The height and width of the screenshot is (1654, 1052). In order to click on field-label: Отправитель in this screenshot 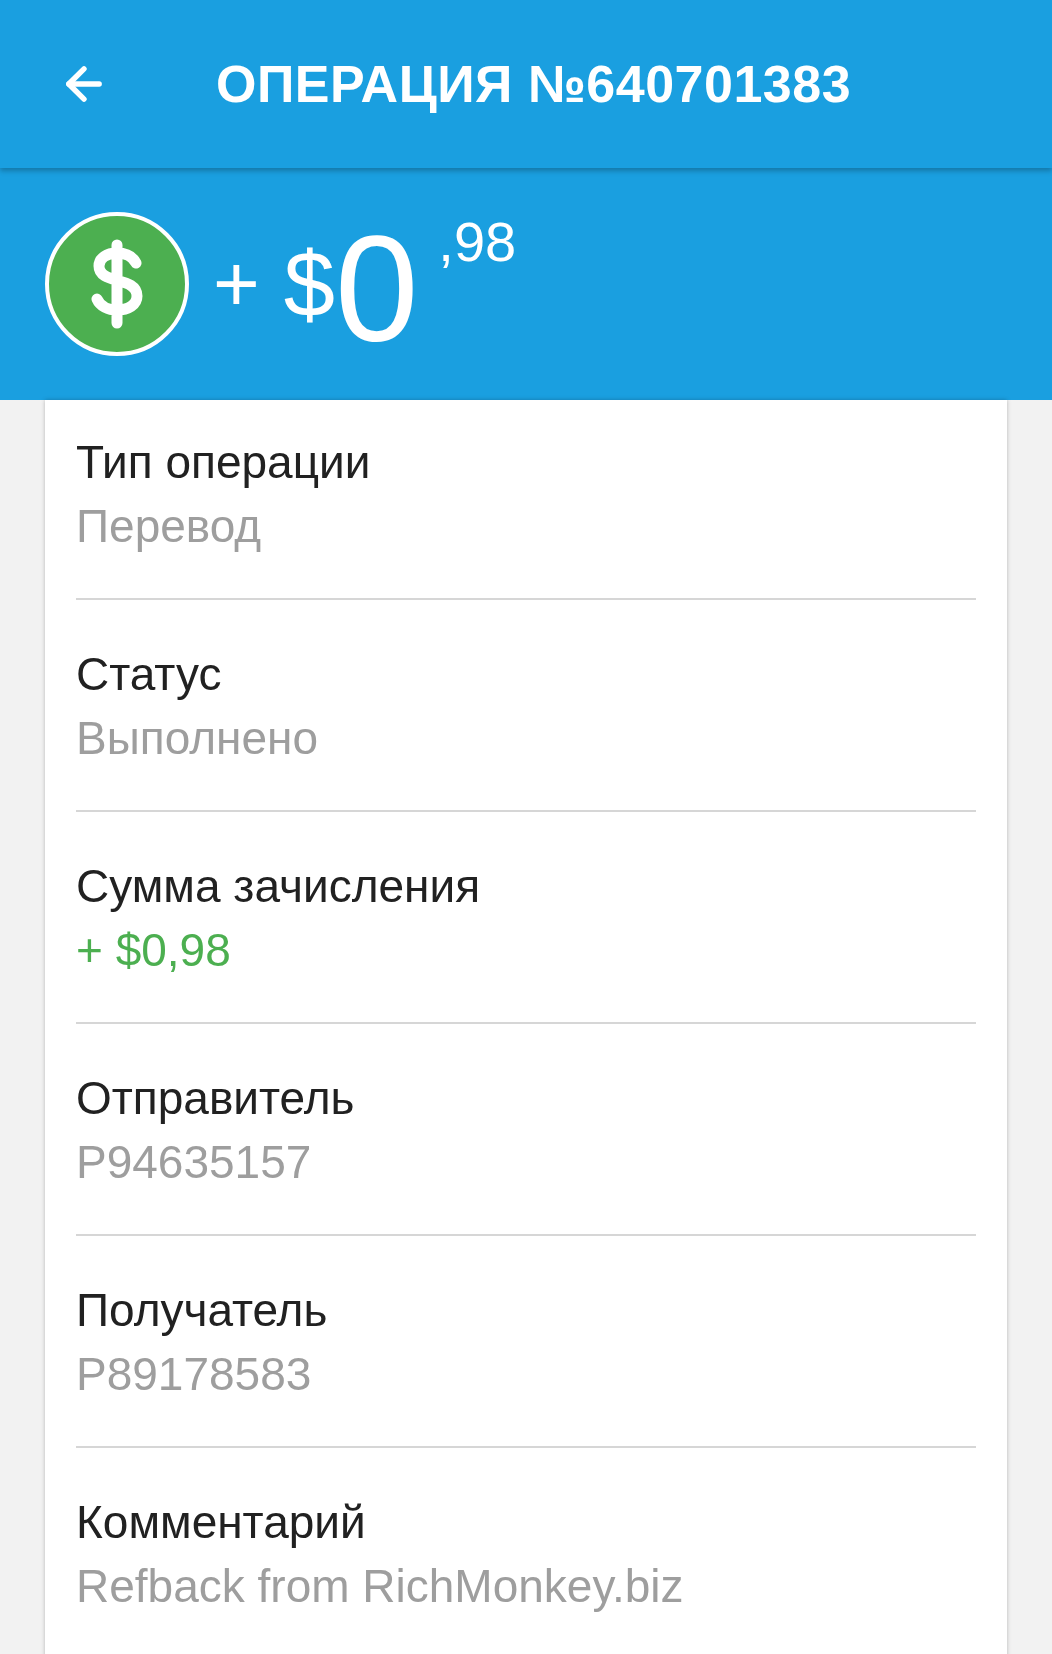, I will do `click(216, 1098)`.